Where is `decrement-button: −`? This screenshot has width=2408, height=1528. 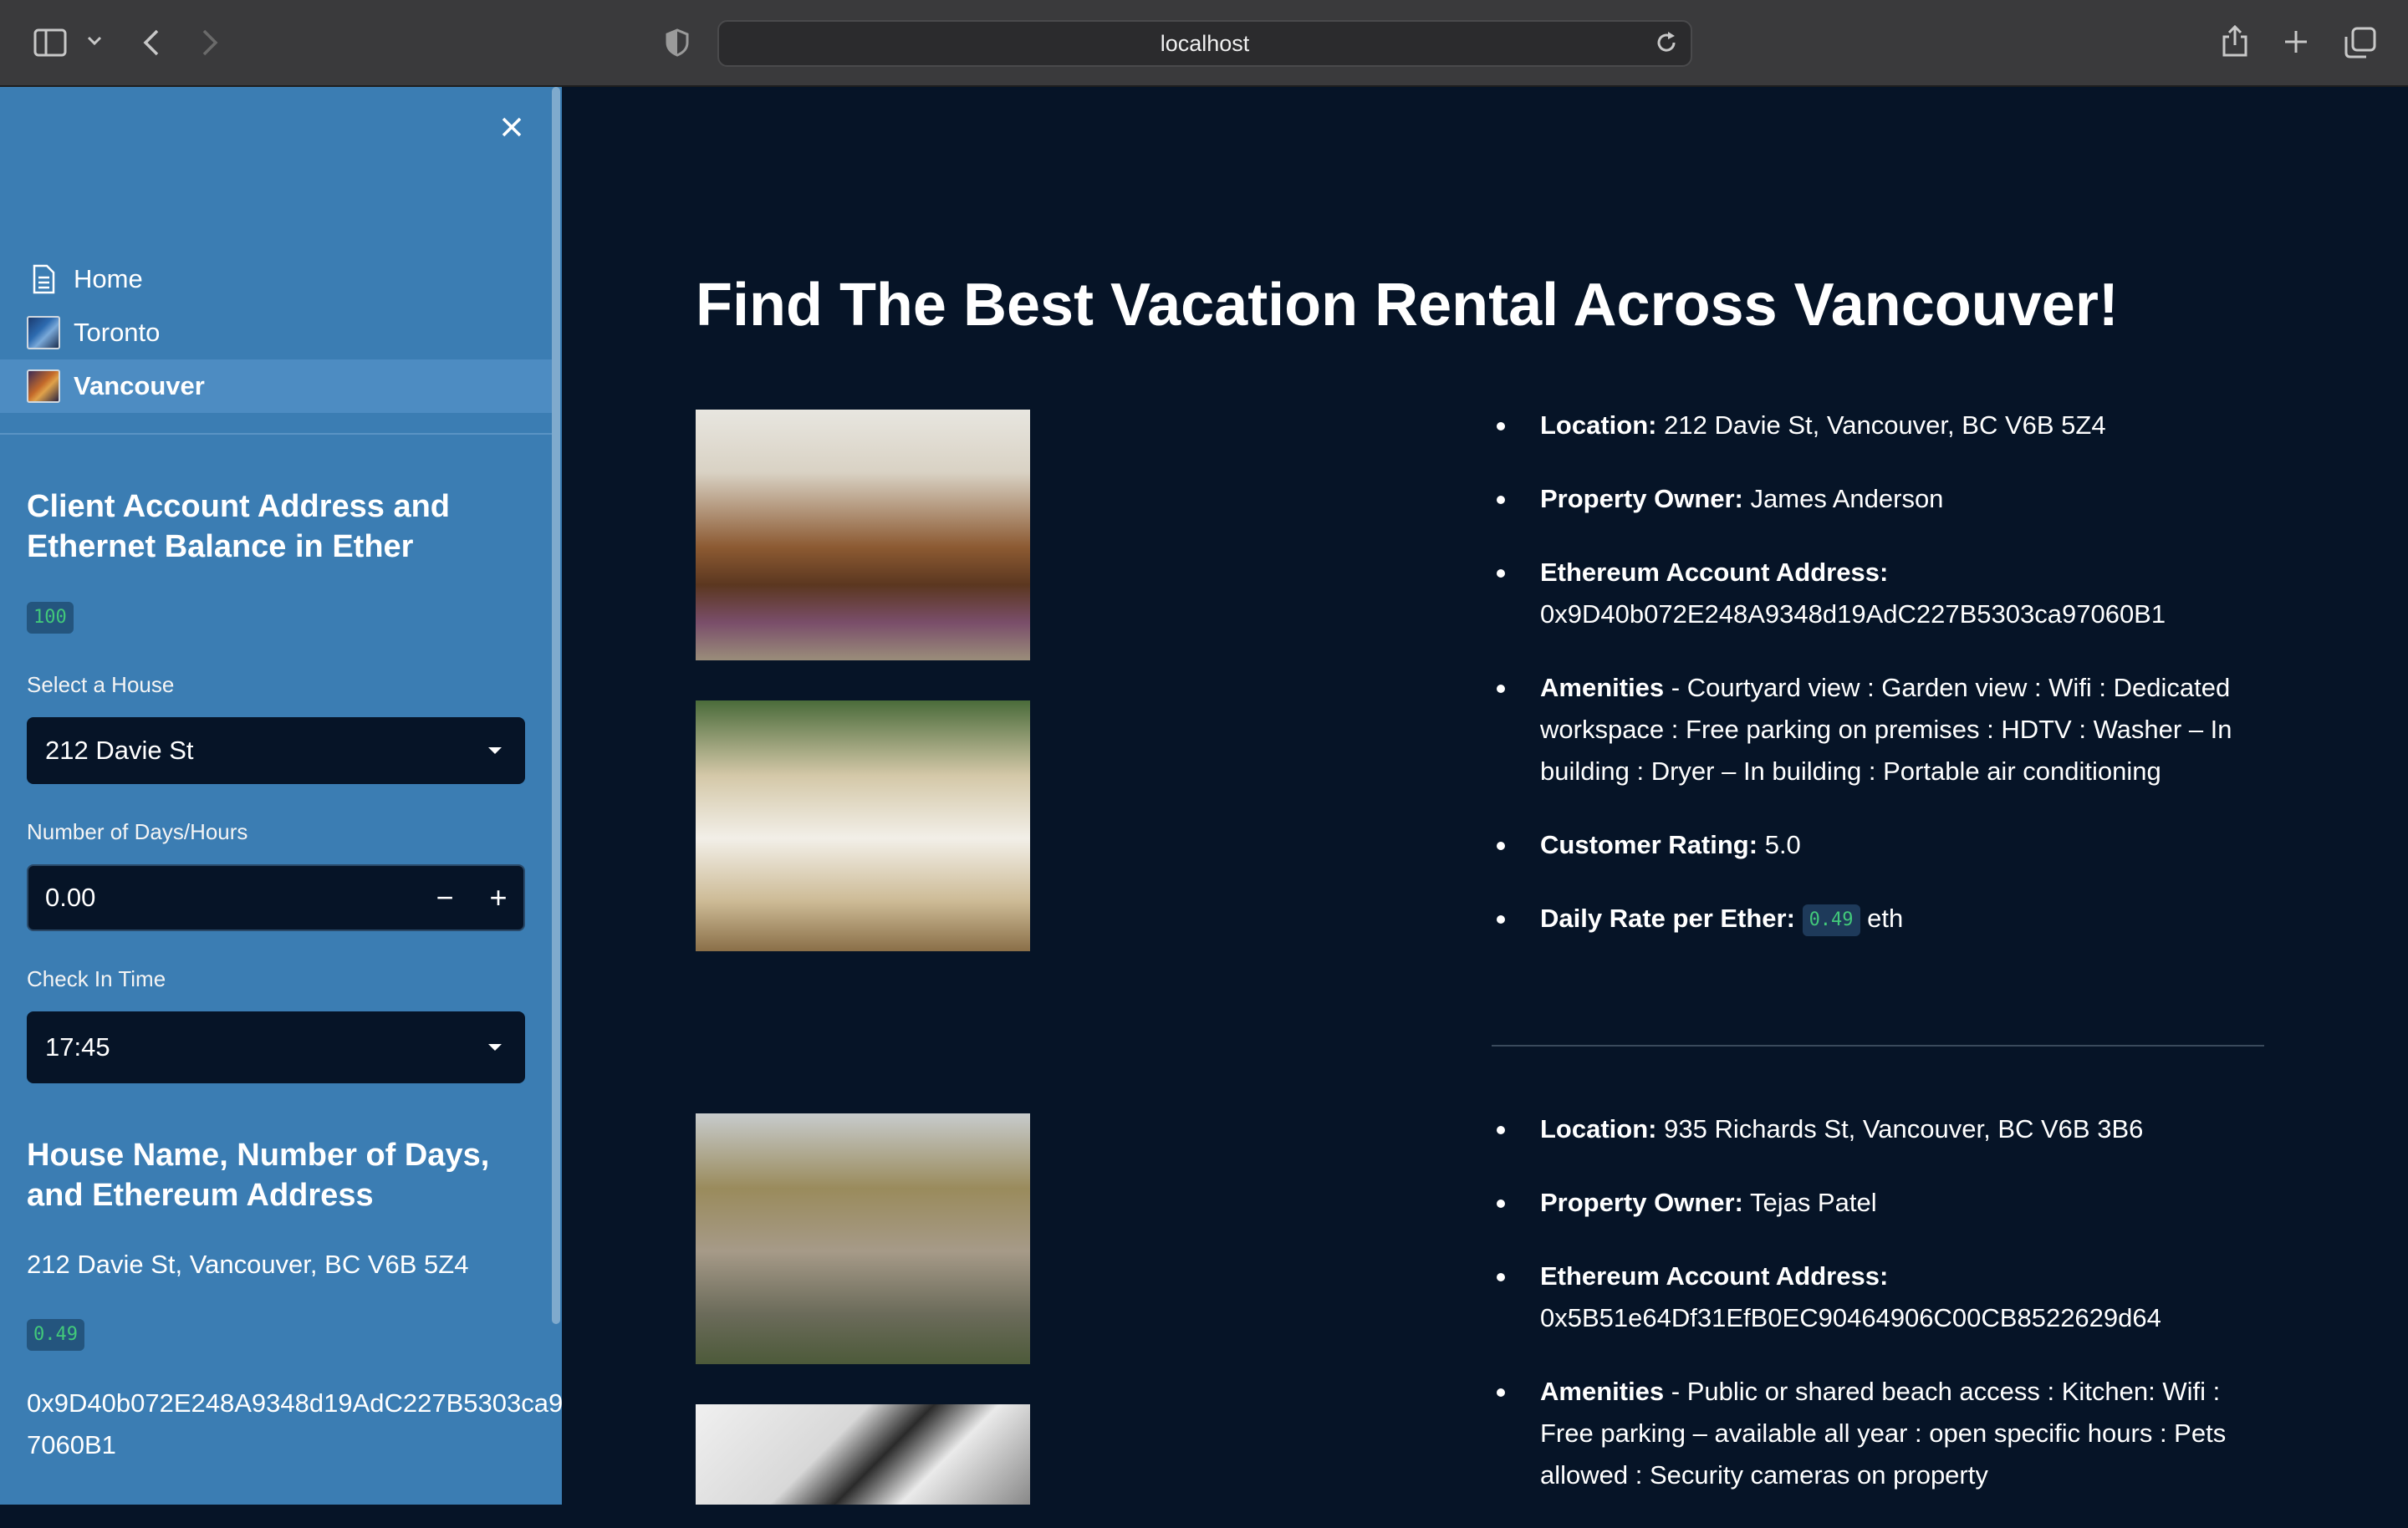
decrement-button: − is located at coordinates (445, 898).